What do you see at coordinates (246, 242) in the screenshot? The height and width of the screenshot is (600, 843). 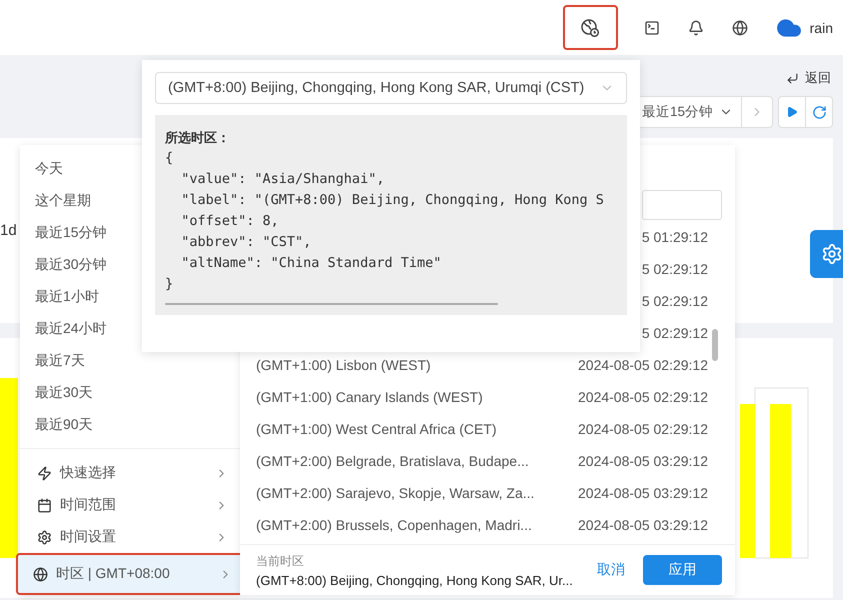 I see `code-line: "abbrev": "CST",` at bounding box center [246, 242].